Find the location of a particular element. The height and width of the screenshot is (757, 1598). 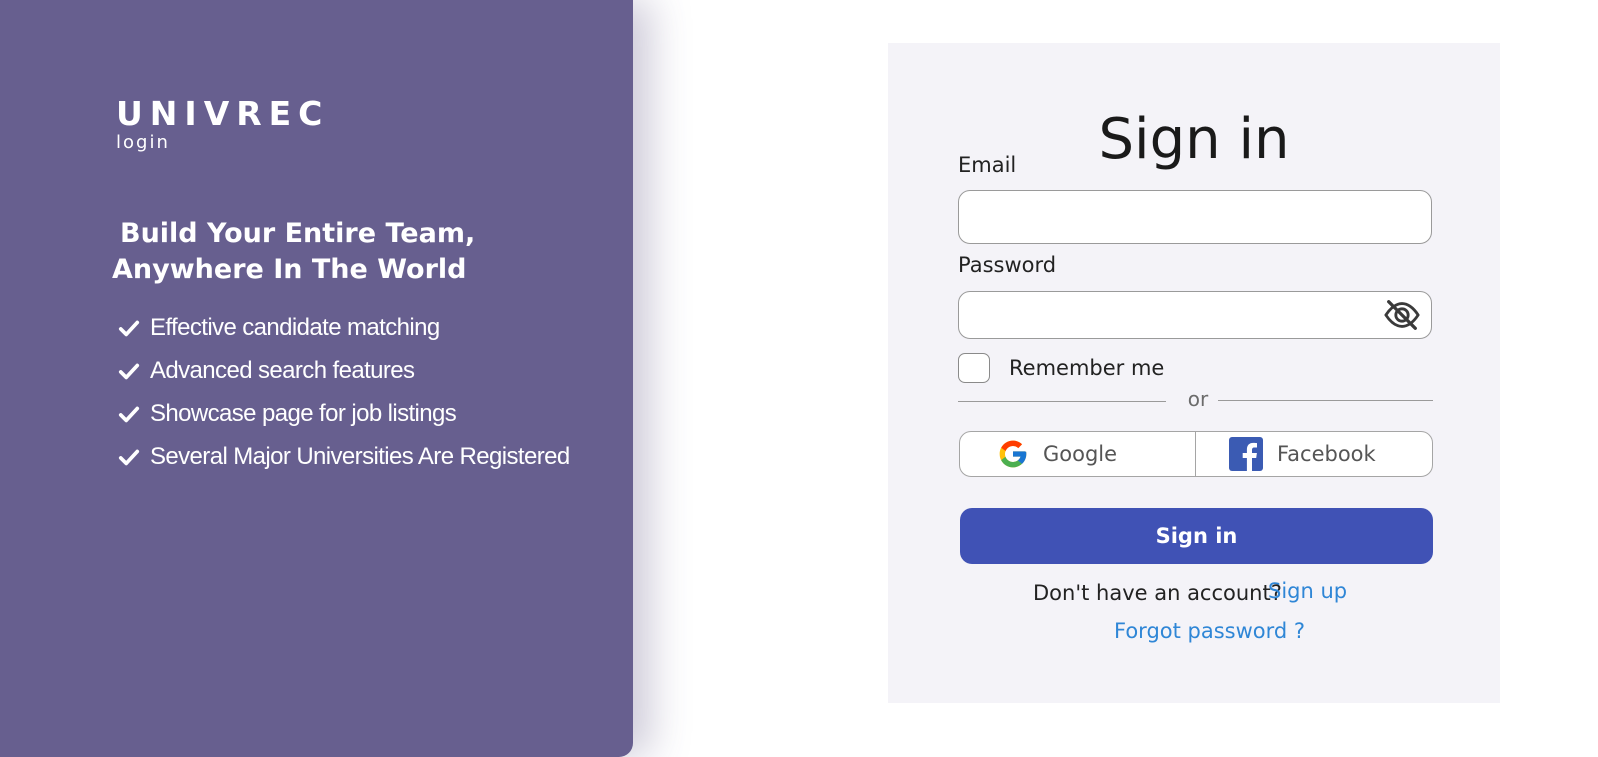

logo-title: UNIVREC is located at coordinates (223, 113).